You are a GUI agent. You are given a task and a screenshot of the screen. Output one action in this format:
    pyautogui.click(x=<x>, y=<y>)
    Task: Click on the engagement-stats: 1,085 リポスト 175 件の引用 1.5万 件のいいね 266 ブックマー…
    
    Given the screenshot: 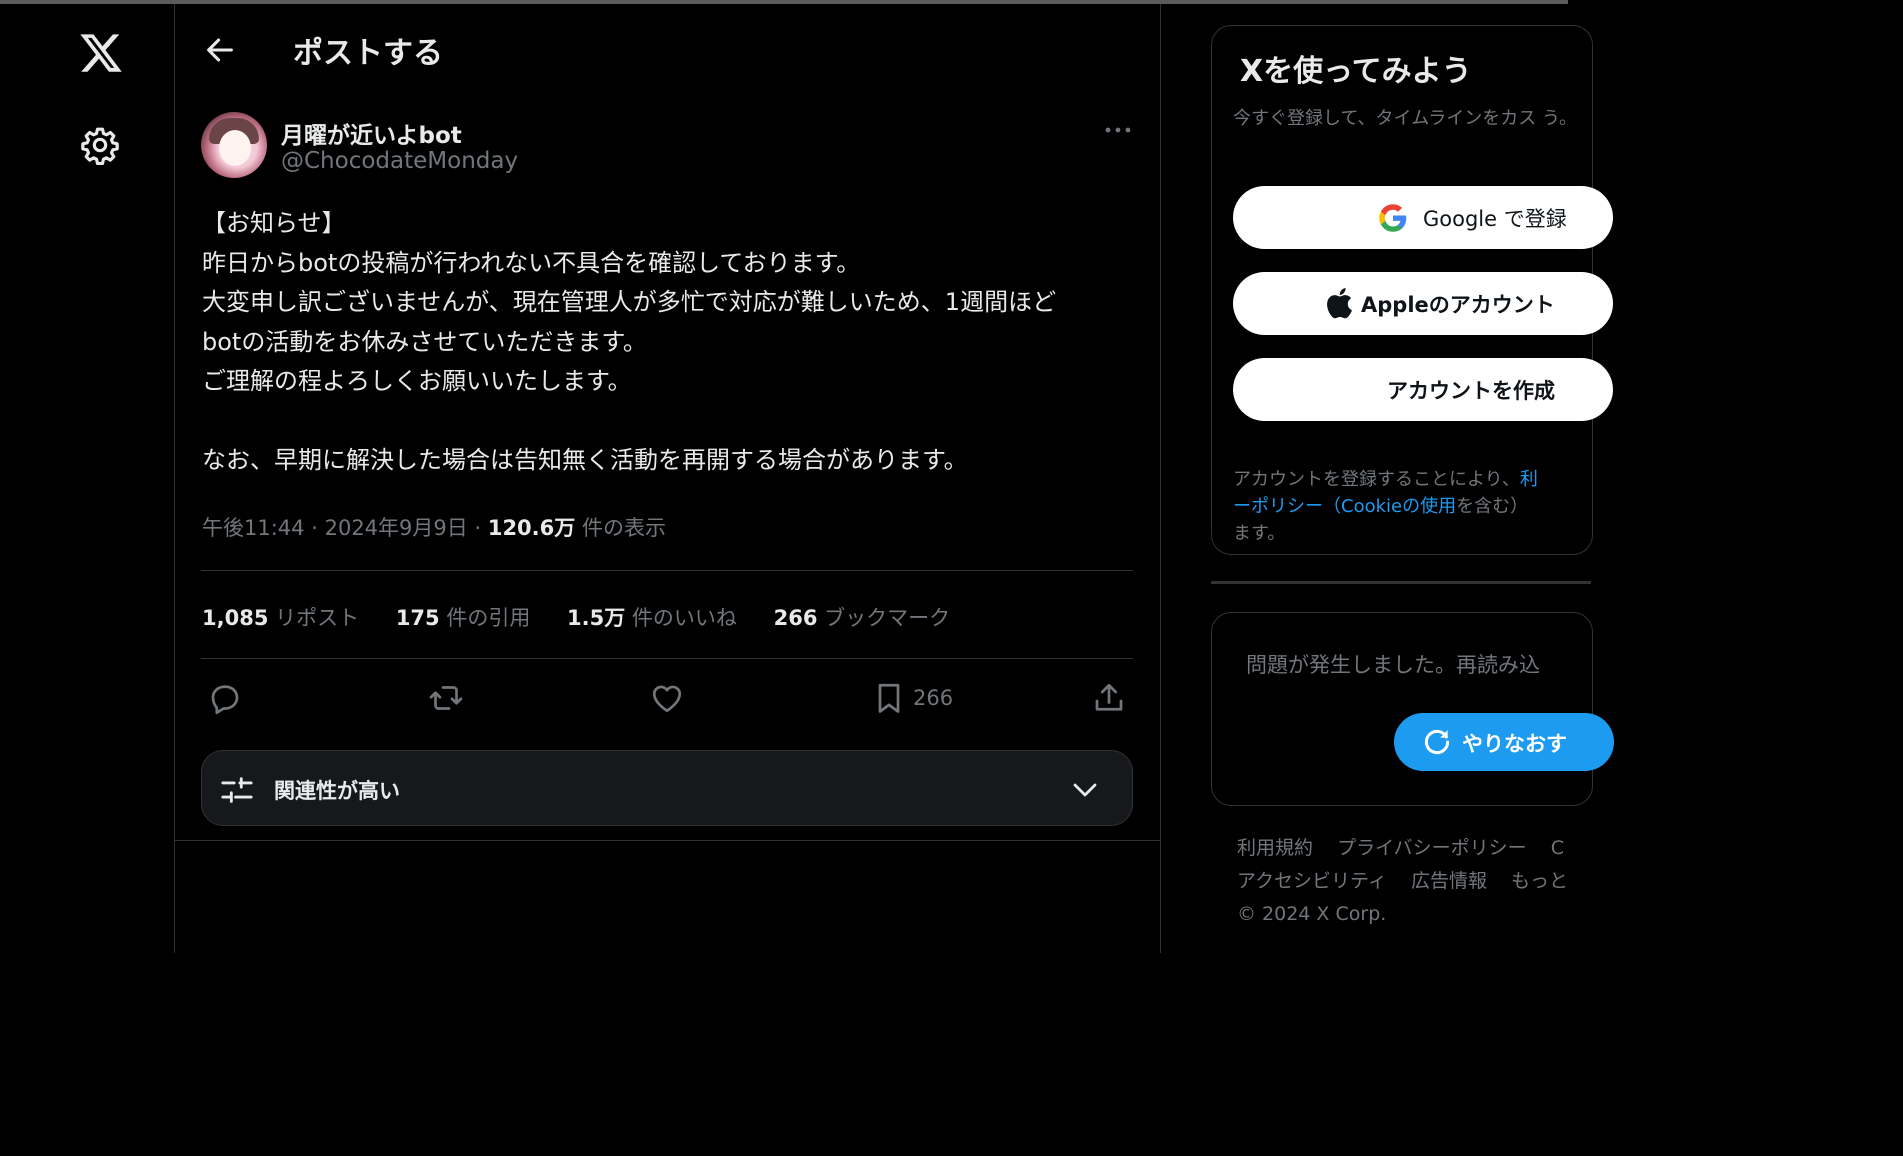 What is the action you would take?
    pyautogui.click(x=591, y=617)
    